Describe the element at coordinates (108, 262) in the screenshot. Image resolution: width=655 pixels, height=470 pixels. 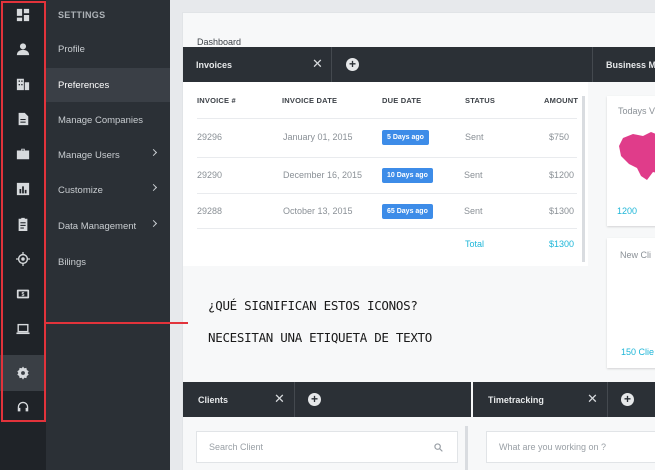
I see `sidebar-item-bilings: Bilings` at that location.